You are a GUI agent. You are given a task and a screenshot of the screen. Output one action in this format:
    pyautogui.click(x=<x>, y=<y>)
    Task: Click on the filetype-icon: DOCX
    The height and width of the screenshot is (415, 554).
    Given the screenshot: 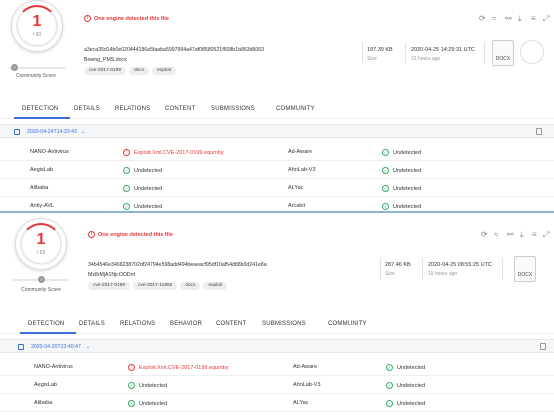 What is the action you would take?
    pyautogui.click(x=525, y=269)
    